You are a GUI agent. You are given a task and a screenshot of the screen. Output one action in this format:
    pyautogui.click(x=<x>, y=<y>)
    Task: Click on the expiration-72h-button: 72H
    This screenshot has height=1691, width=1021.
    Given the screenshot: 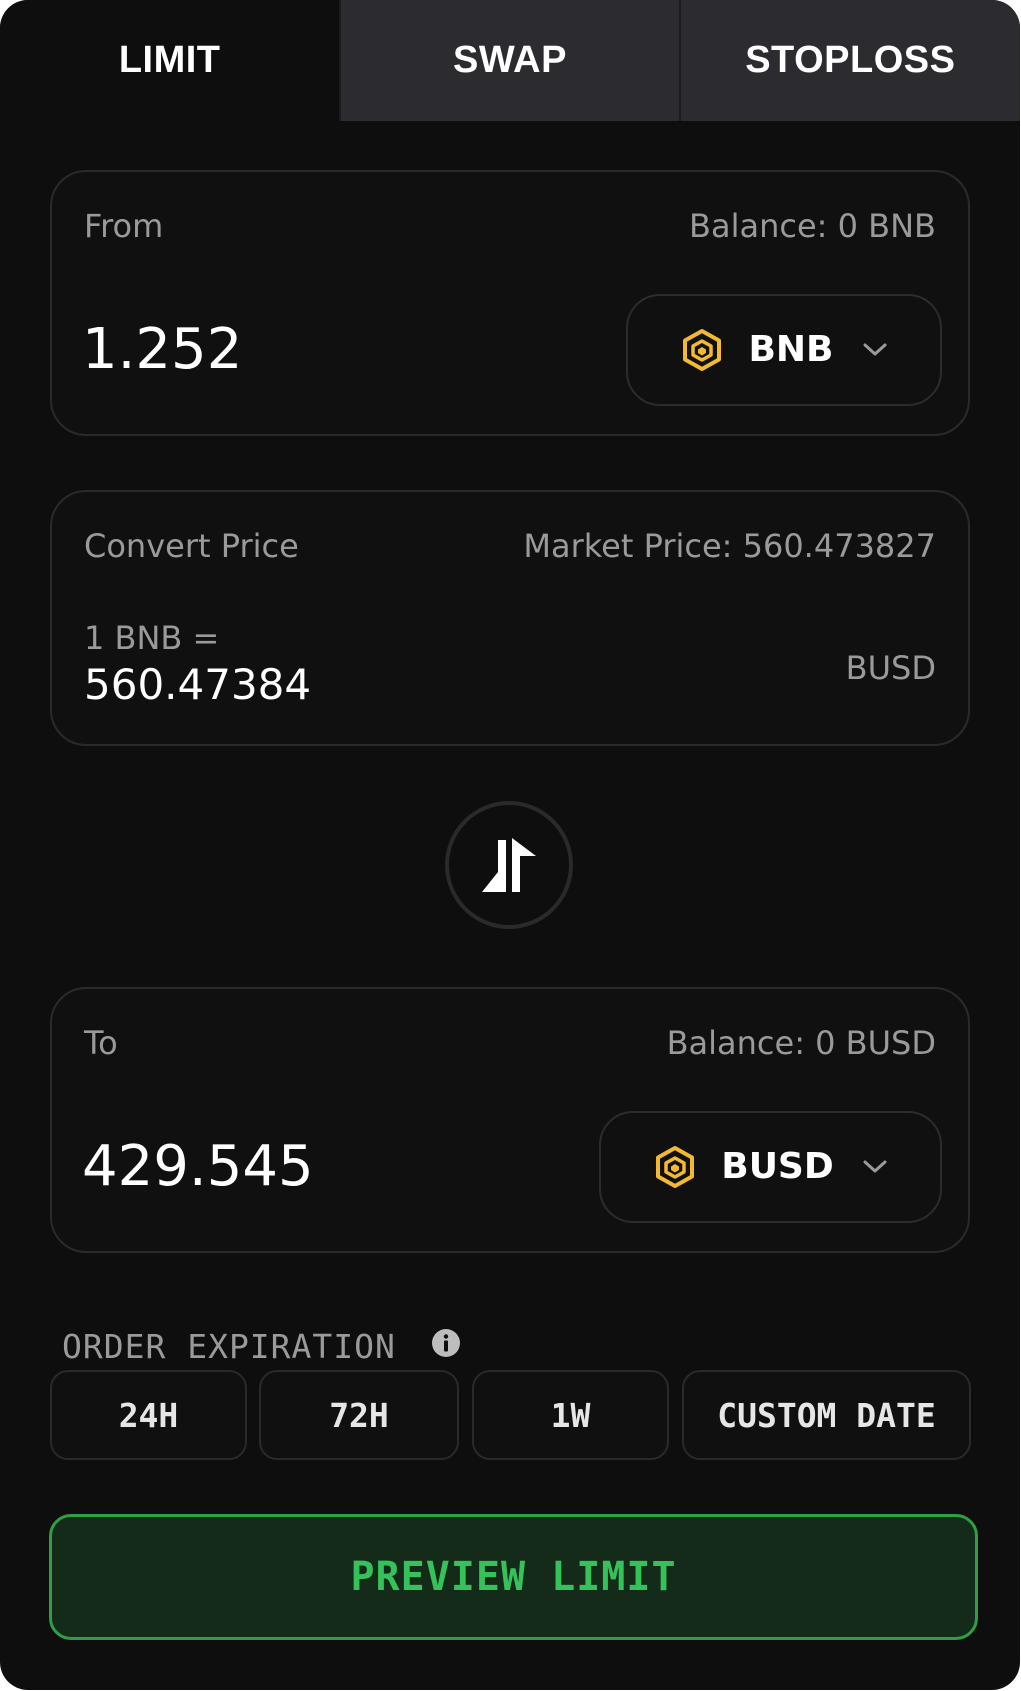 What is the action you would take?
    pyautogui.click(x=359, y=1415)
    